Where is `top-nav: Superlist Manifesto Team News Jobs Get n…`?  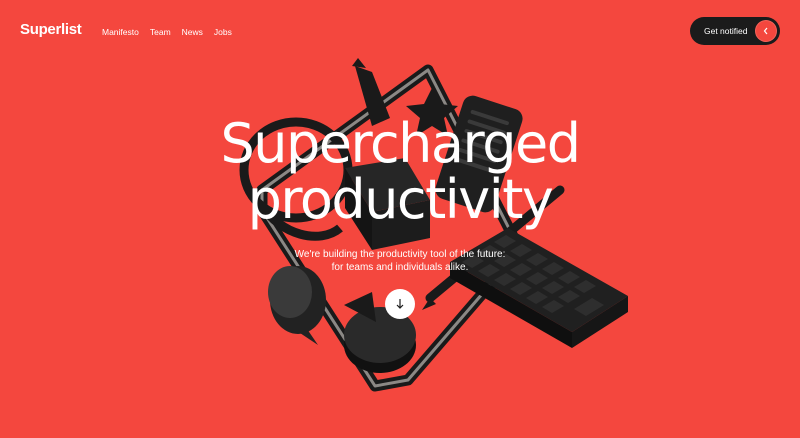
top-nav: Superlist Manifesto Team News Jobs Get n… is located at coordinates (400, 31).